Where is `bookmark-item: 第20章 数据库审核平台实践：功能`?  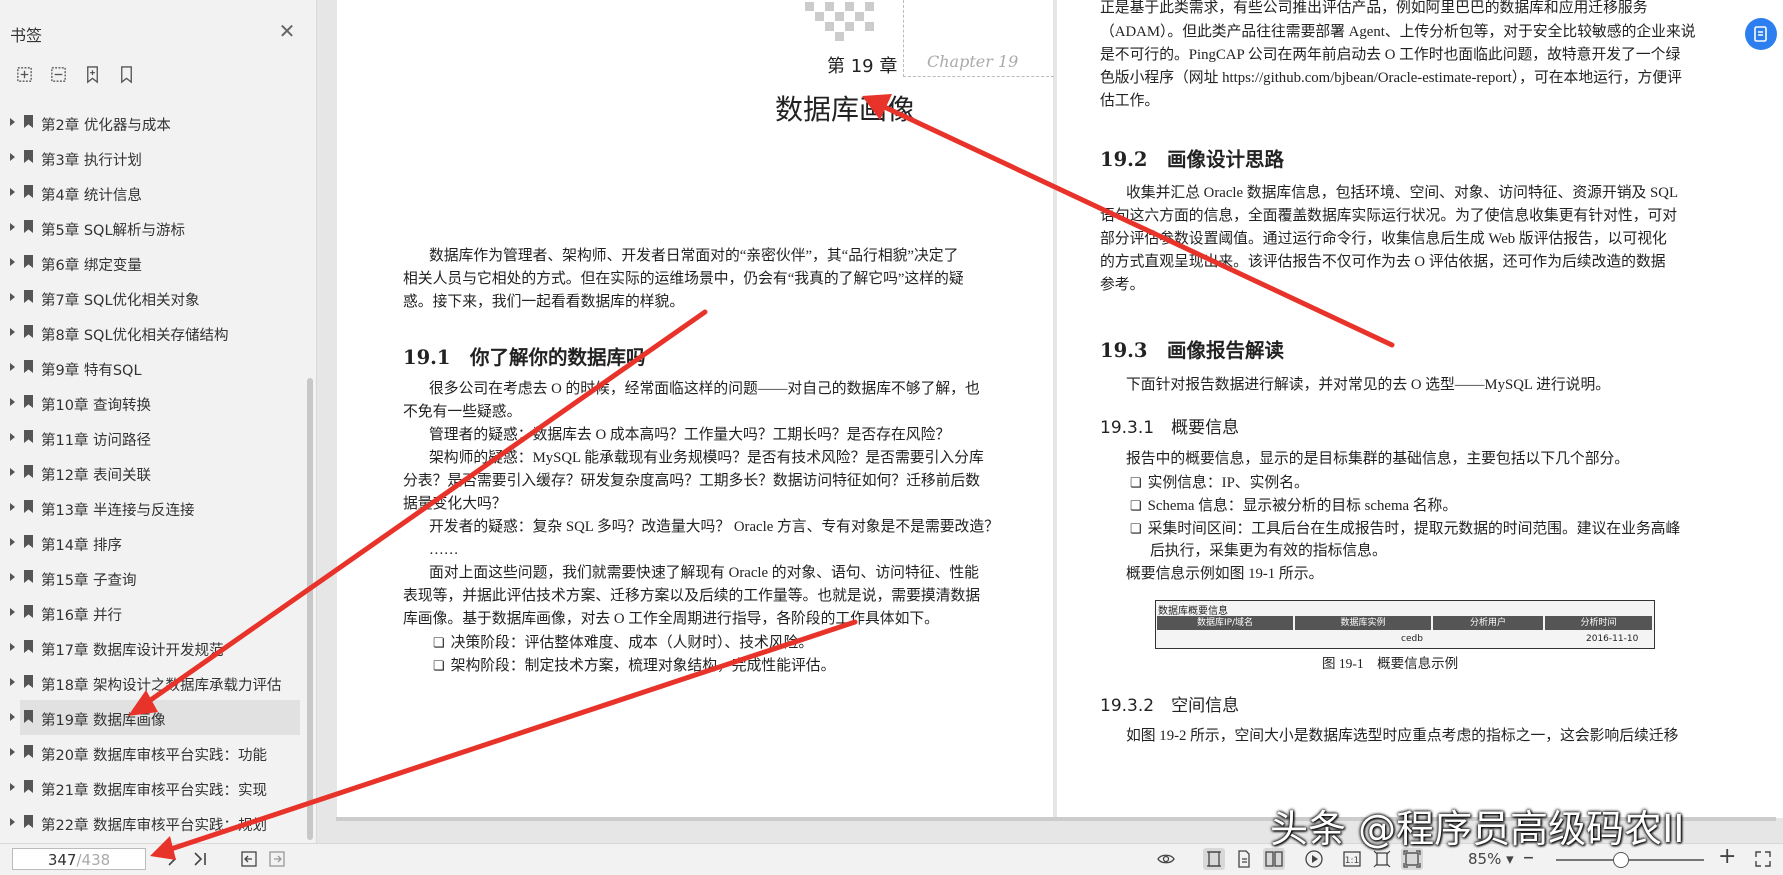
bookmark-item: 第20章 数据库审核平台实践：功能 is located at coordinates (152, 752).